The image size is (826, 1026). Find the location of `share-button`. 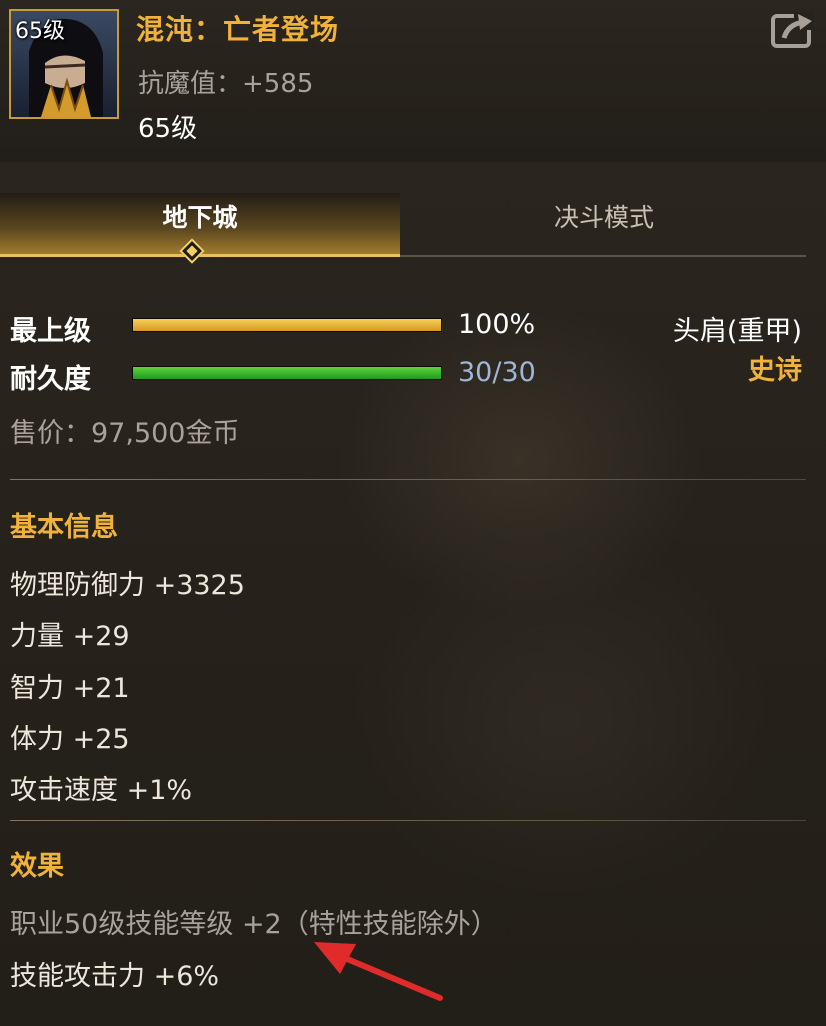

share-button is located at coordinates (793, 30).